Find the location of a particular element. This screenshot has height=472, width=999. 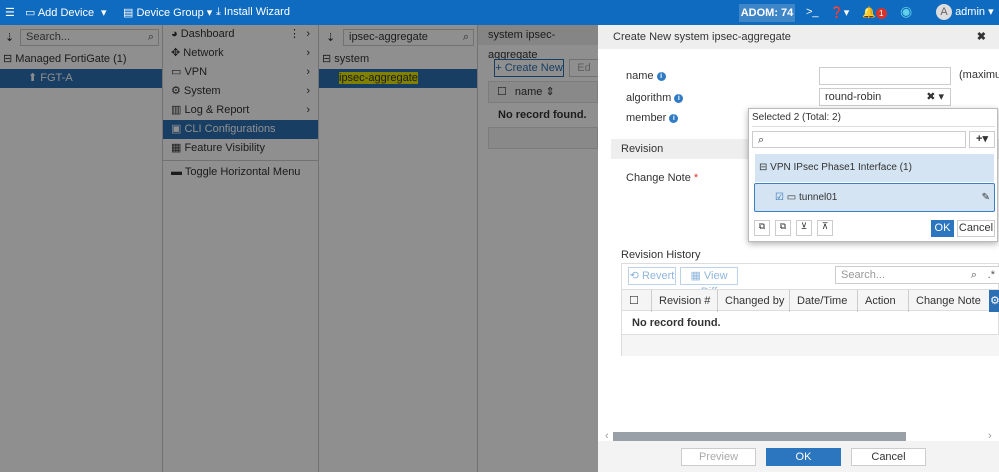

copy-icon: ⧉ is located at coordinates (783, 228).